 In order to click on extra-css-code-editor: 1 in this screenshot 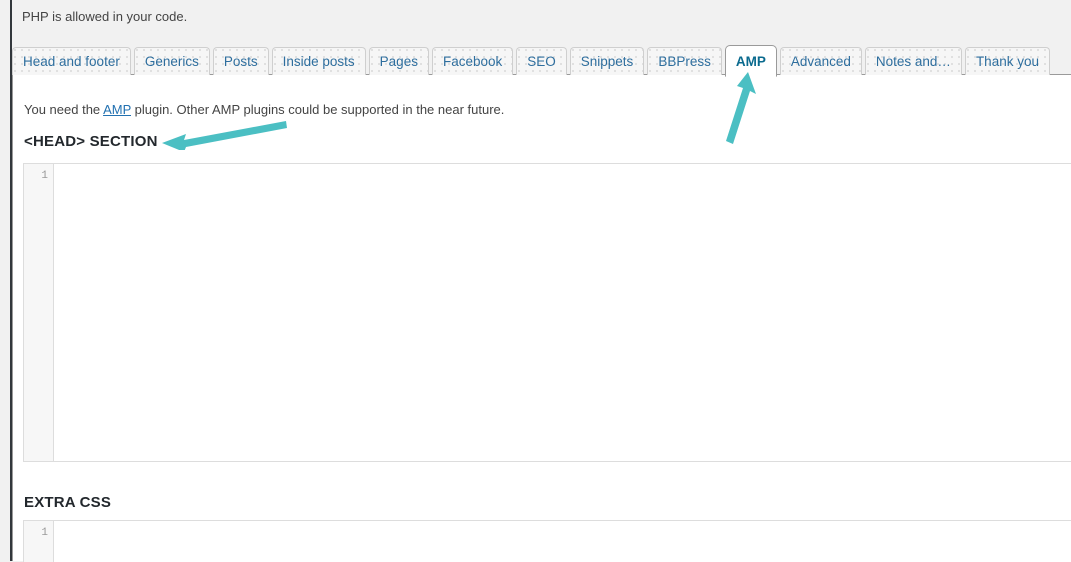, I will do `click(547, 541)`.